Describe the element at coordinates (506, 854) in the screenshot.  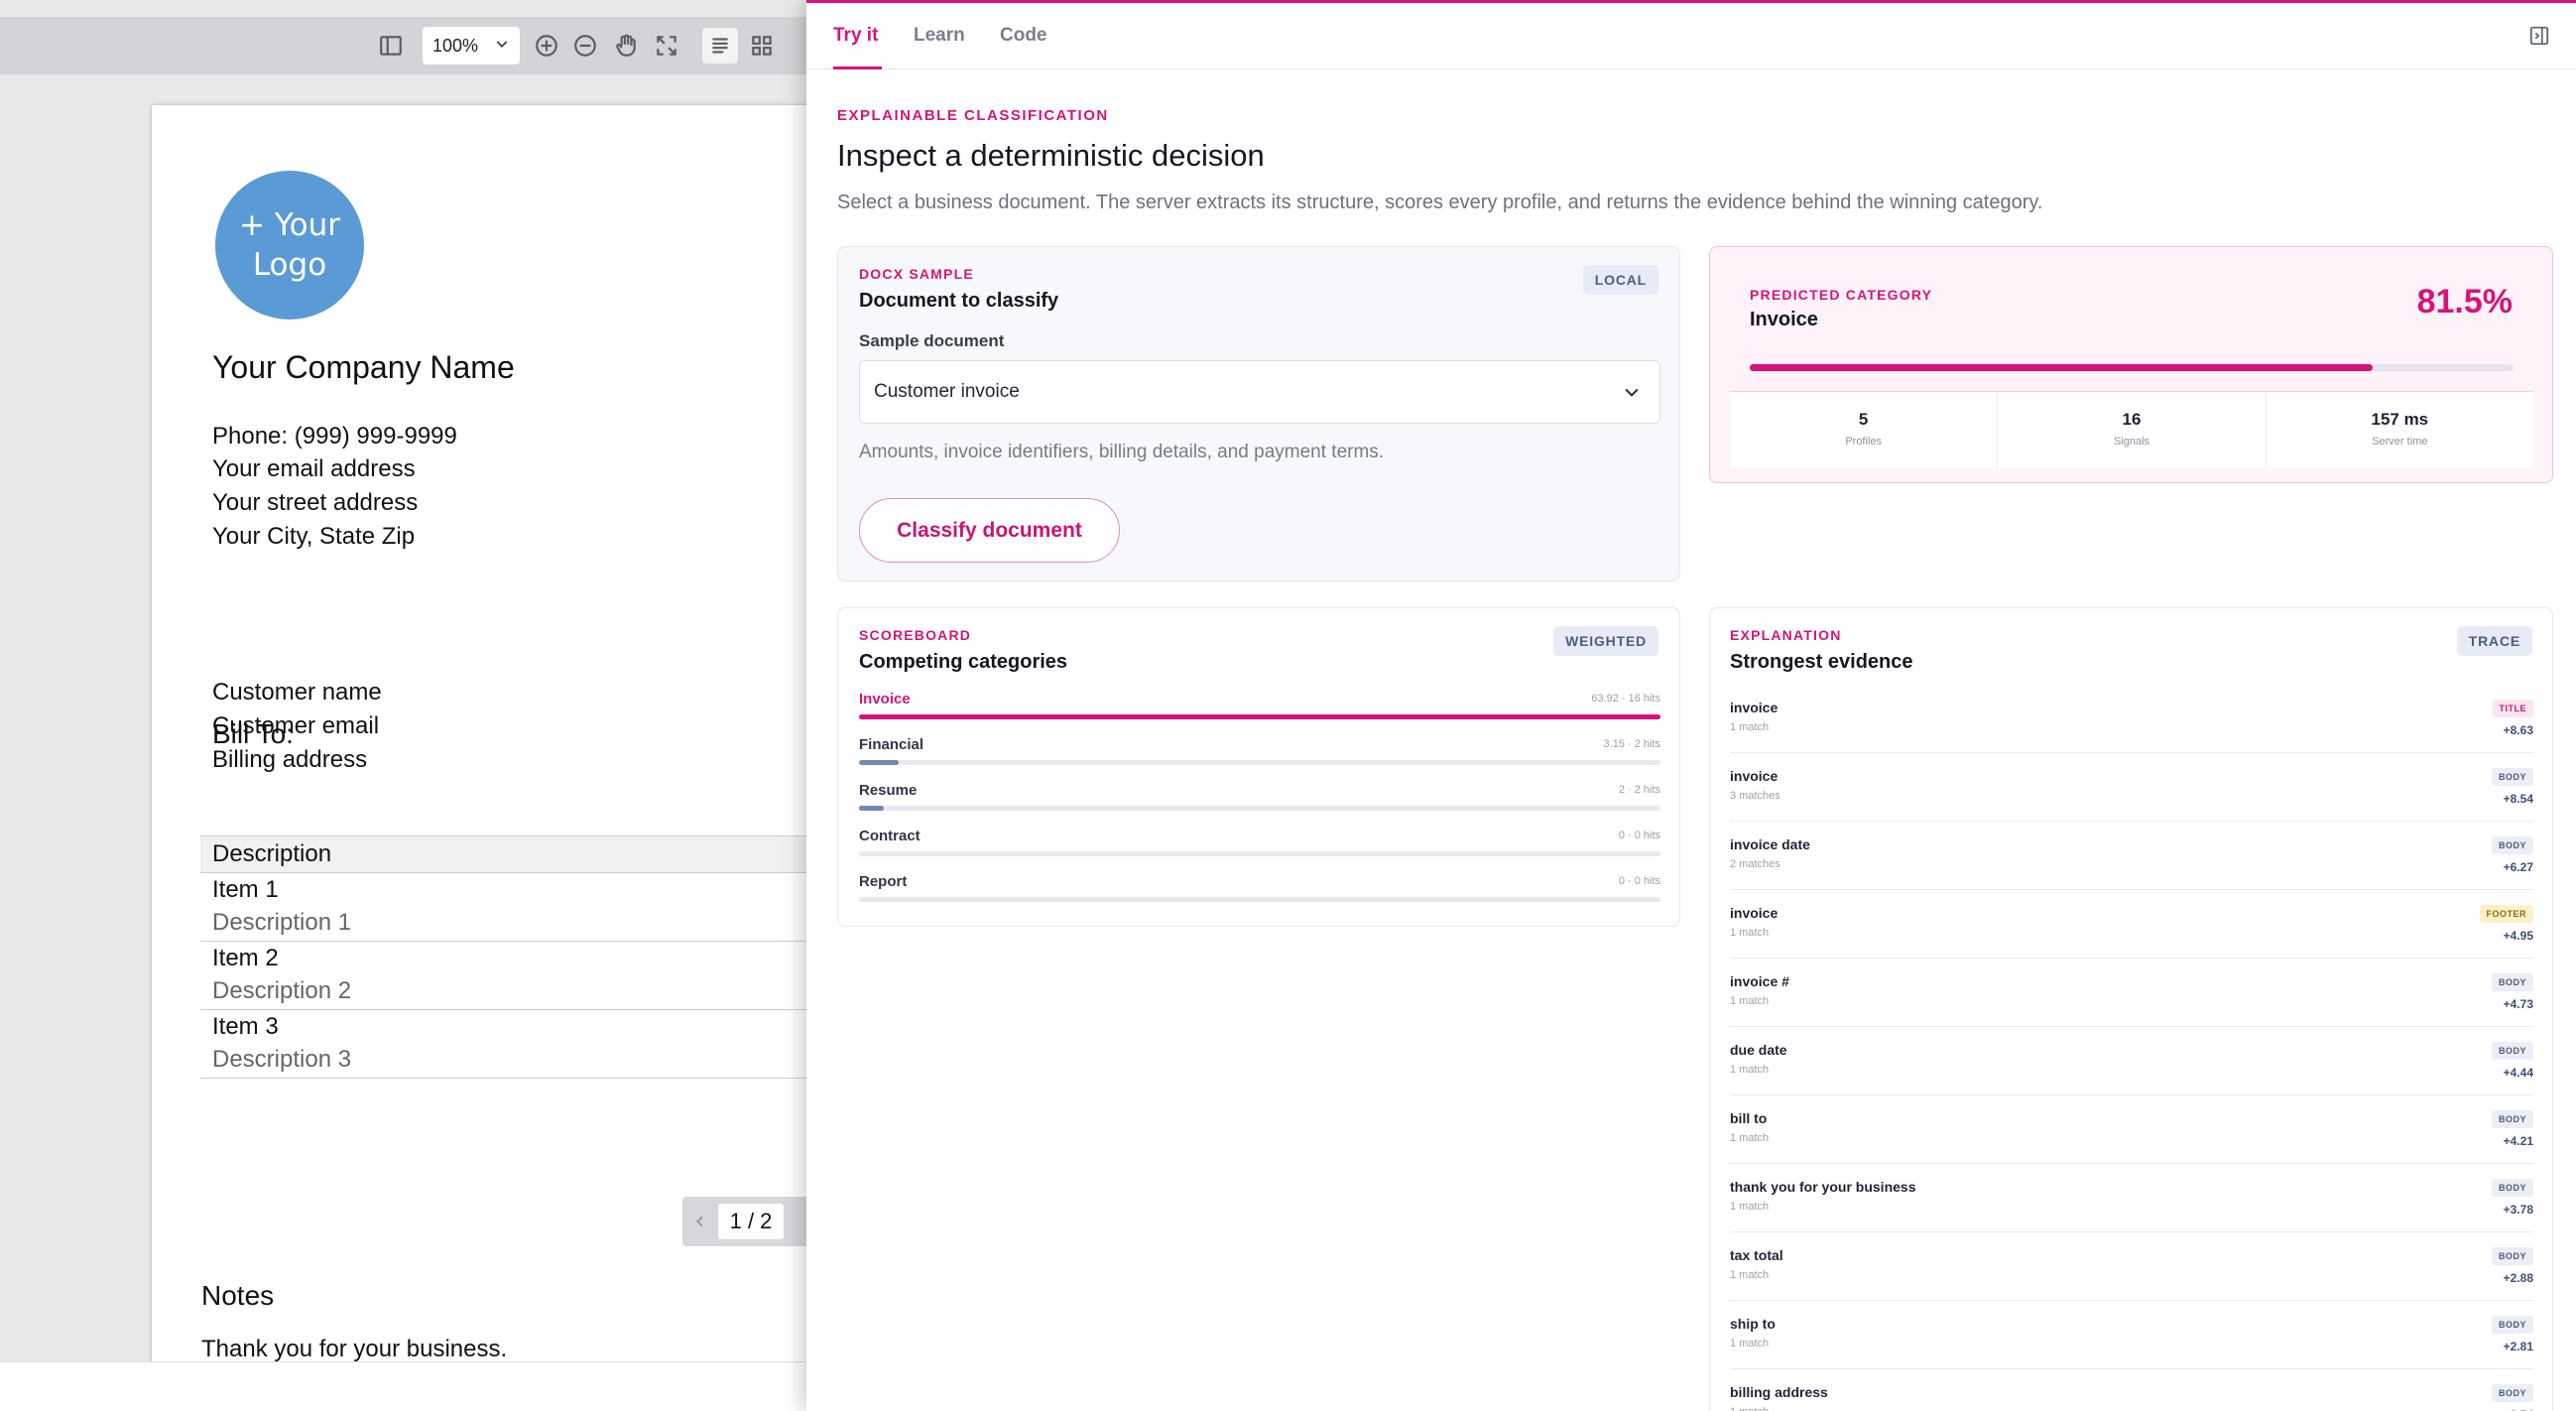
I see `table-header: Description` at that location.